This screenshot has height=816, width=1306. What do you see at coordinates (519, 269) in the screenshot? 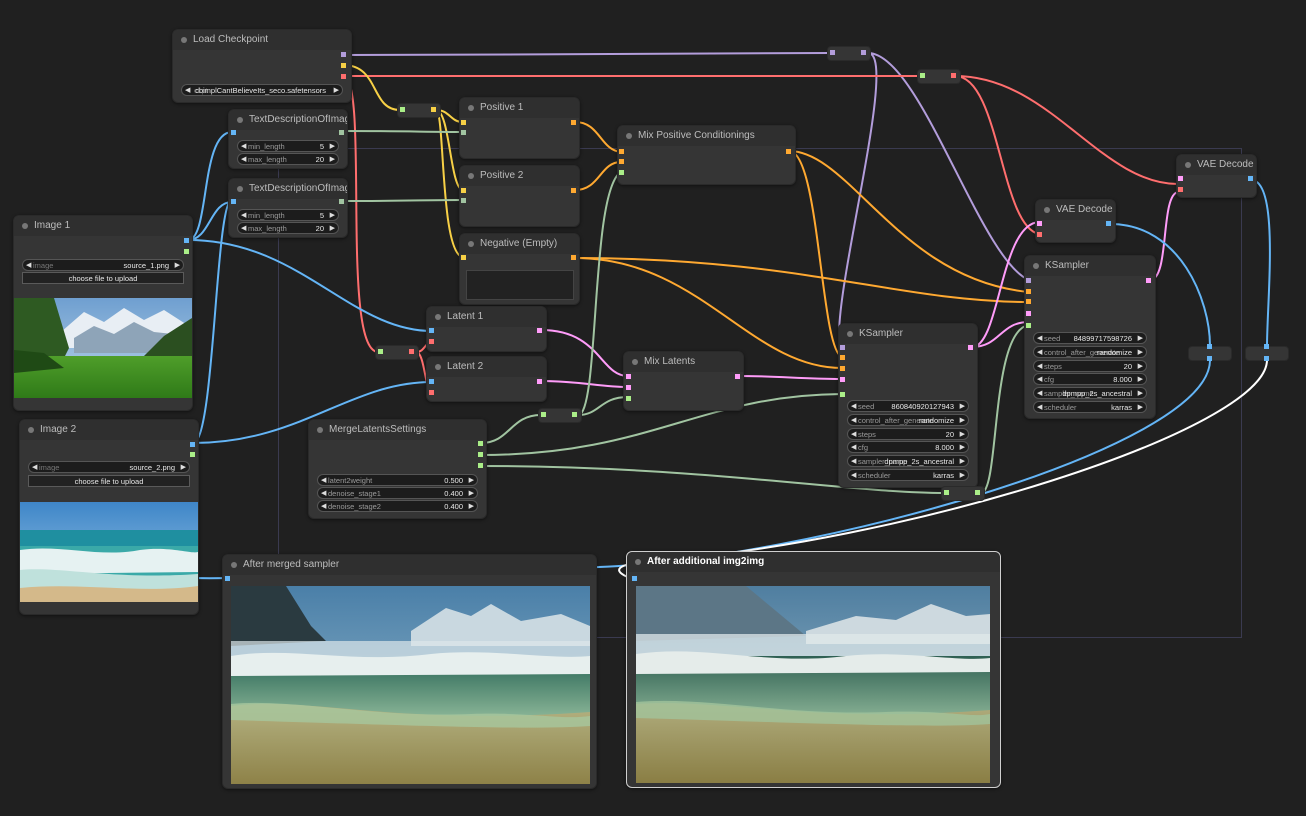
I see `negative-node: Negative (Empty)` at bounding box center [519, 269].